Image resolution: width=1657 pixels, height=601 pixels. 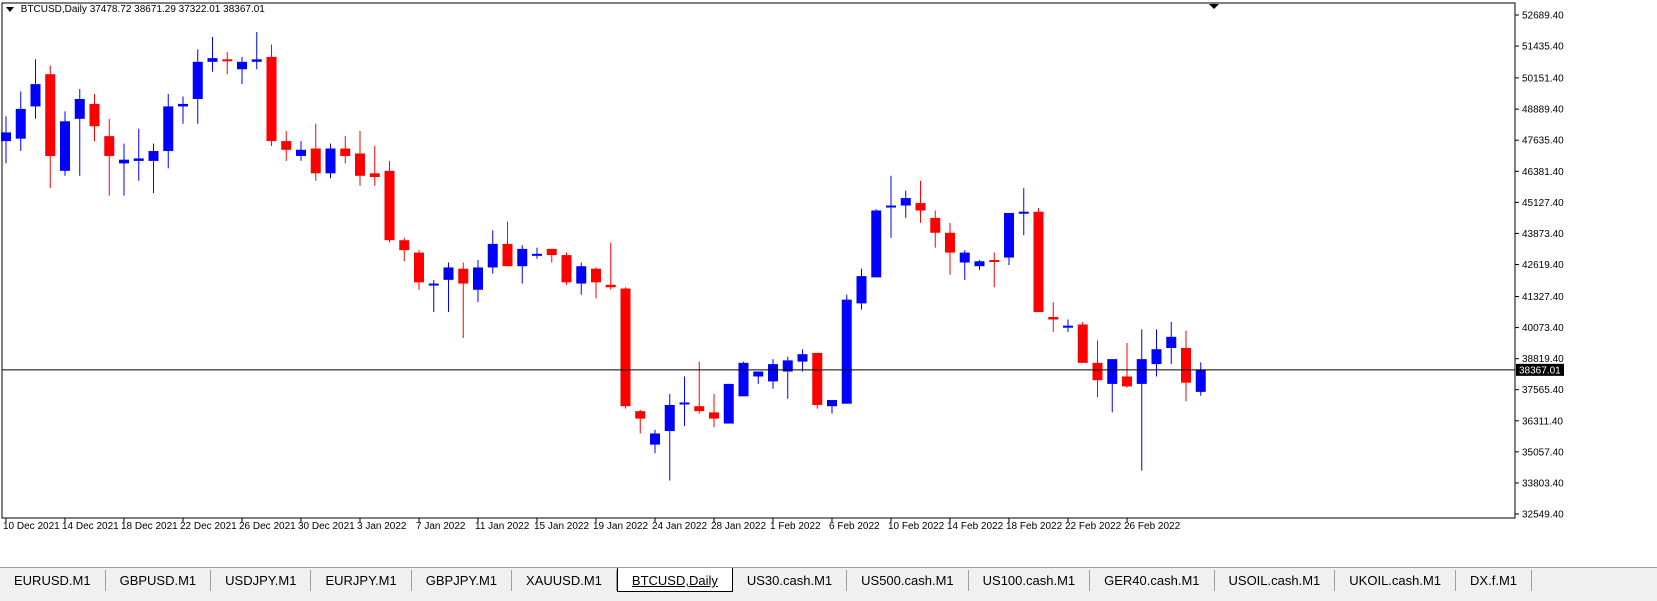 What do you see at coordinates (10, 9) in the screenshot?
I see `dropdown-arrow-icon` at bounding box center [10, 9].